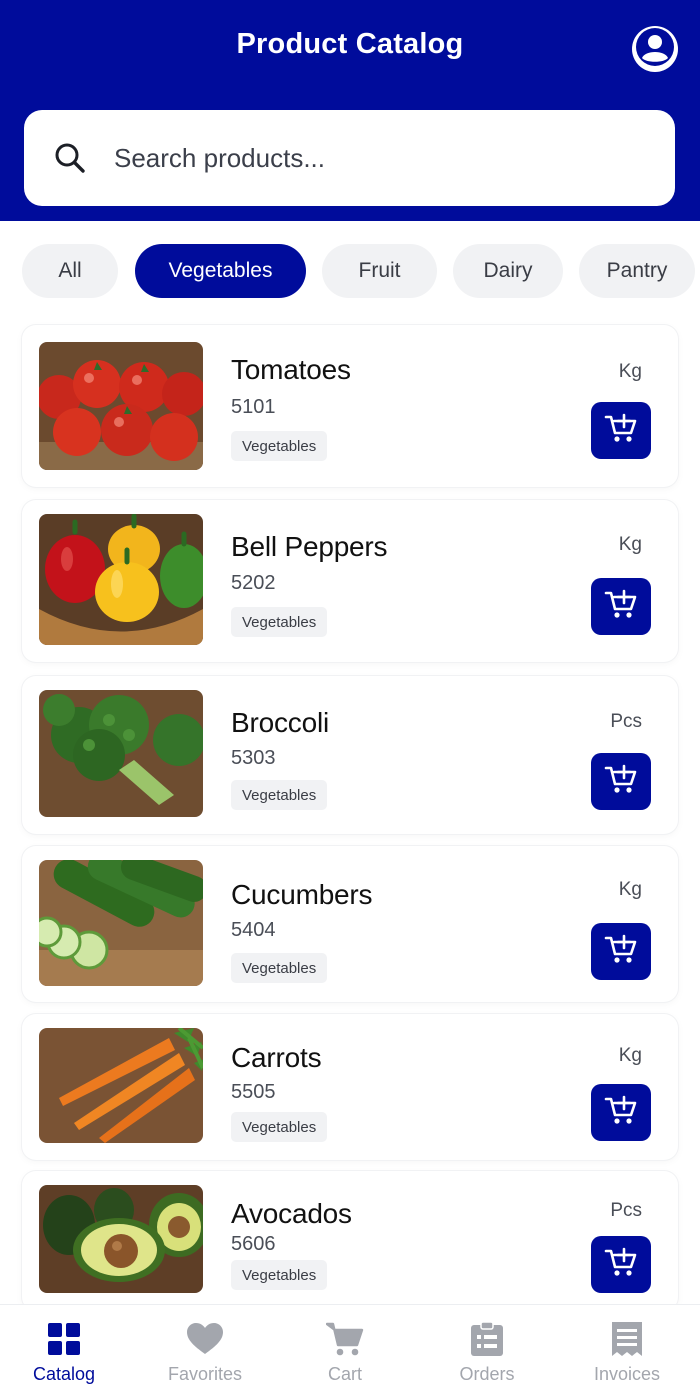 The image size is (700, 1394). Describe the element at coordinates (487, 1339) in the screenshot. I see `clipboard-icon` at that location.